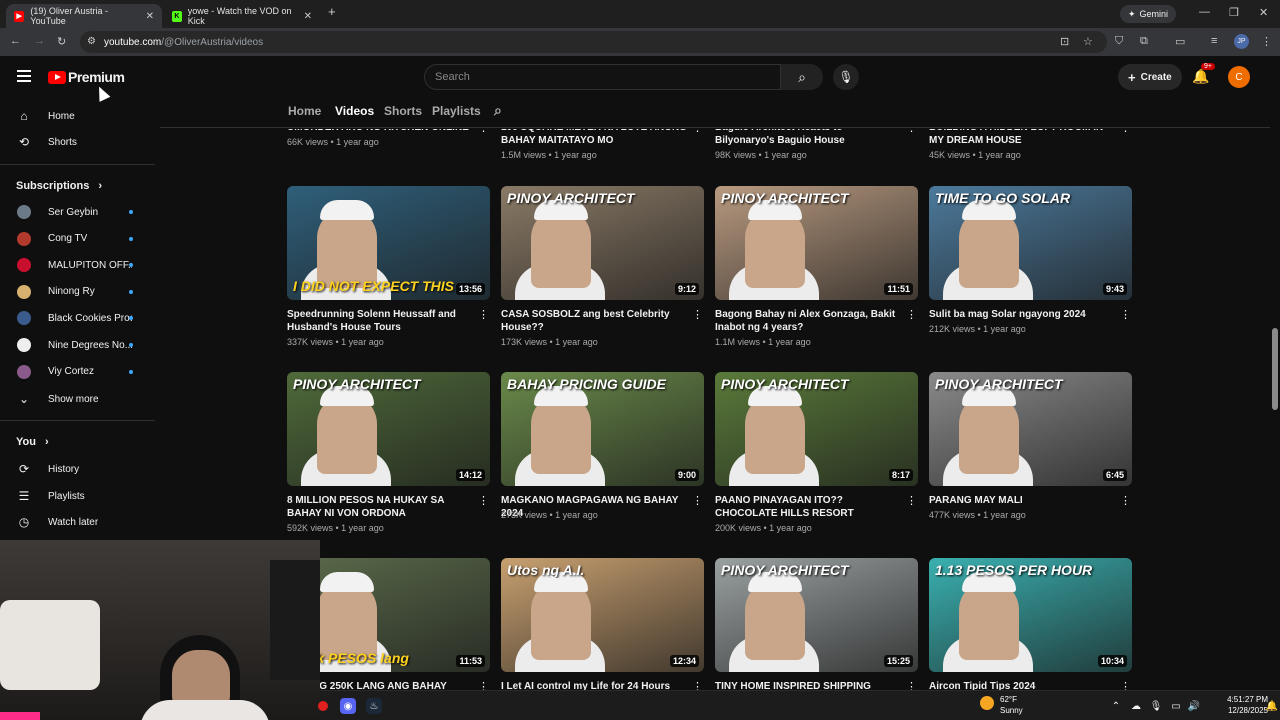 This screenshot has width=1280, height=720. Describe the element at coordinates (1241, 41) in the screenshot. I see `profile-avatar: JP` at that location.